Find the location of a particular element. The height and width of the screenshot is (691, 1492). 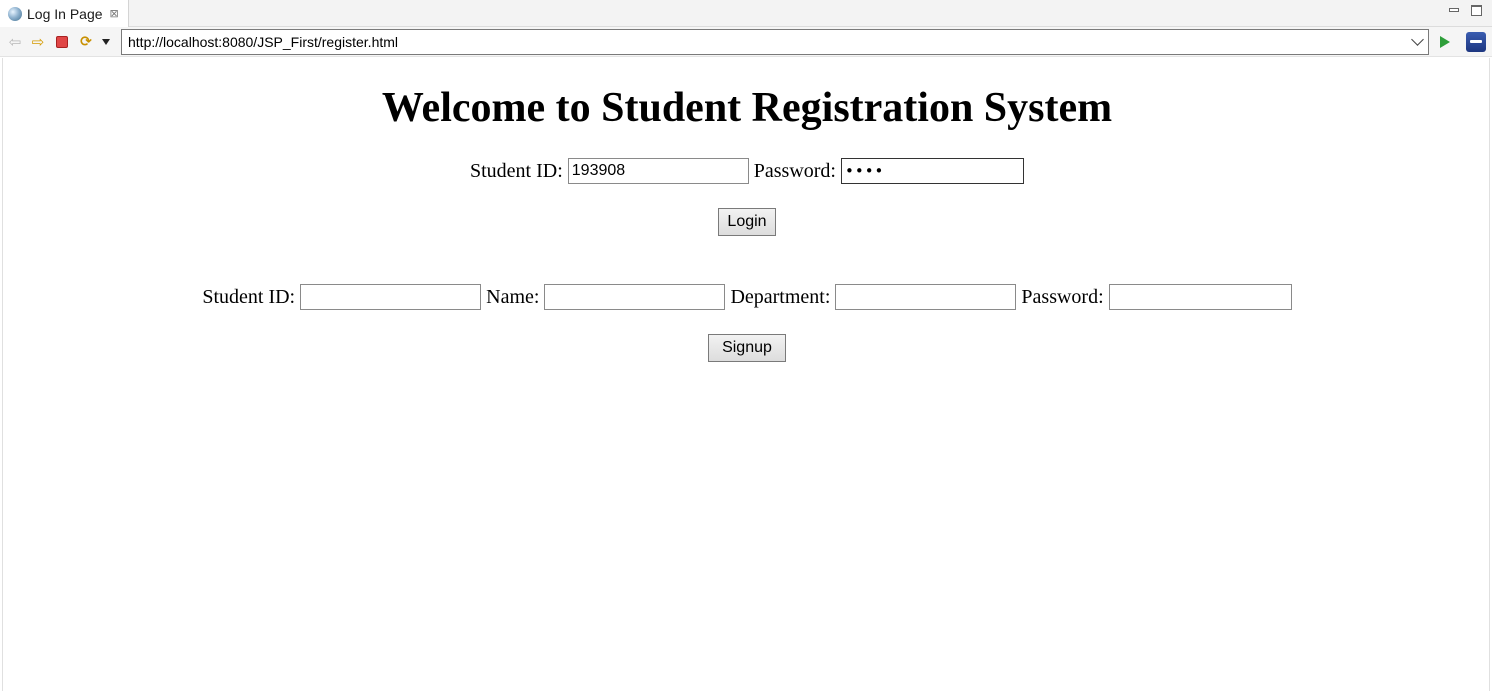

signup-password-label: Password: is located at coordinates (1062, 296).